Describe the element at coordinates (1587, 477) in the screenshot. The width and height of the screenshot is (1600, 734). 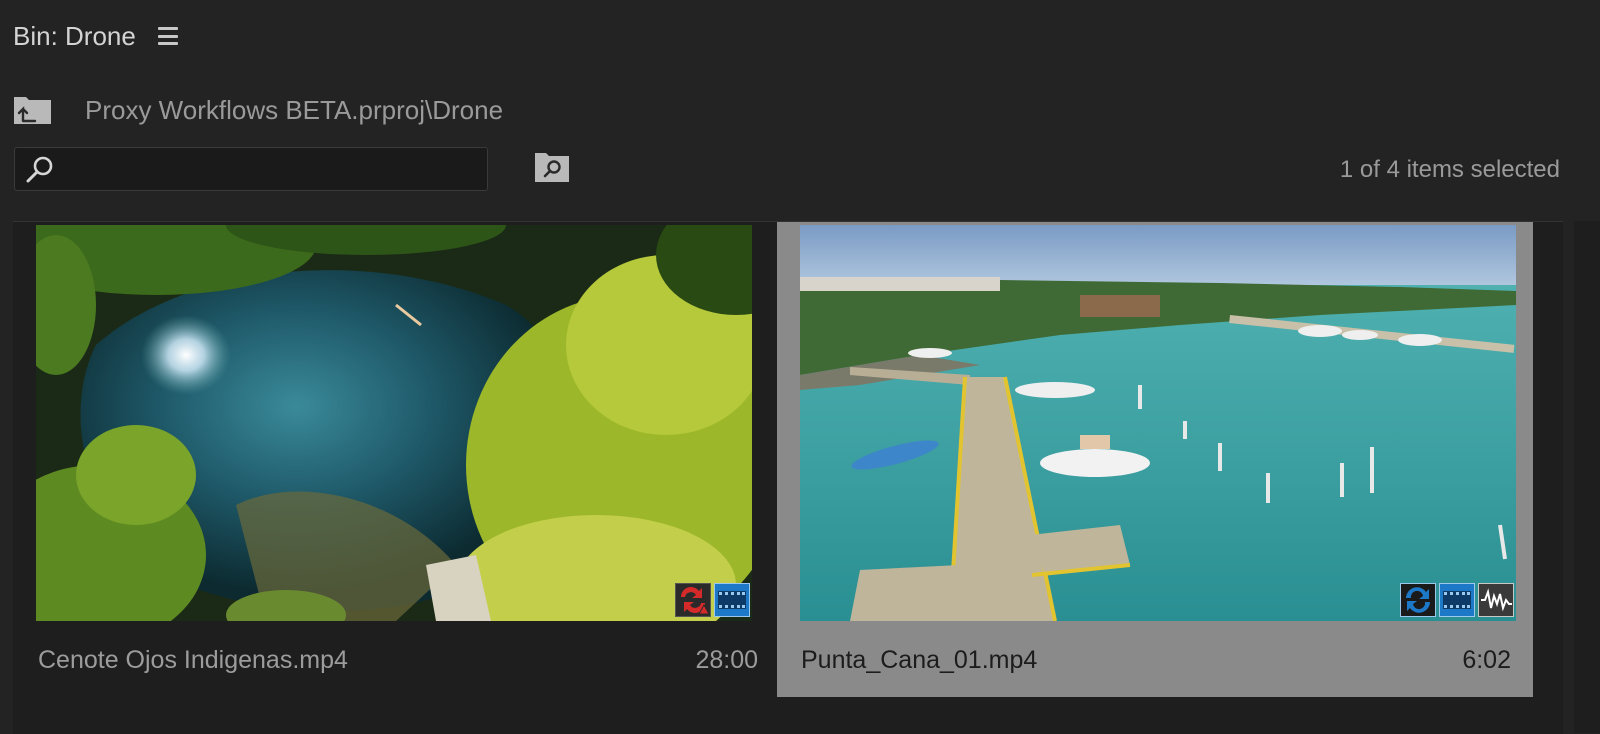
I see `grid-scrollbar` at that location.